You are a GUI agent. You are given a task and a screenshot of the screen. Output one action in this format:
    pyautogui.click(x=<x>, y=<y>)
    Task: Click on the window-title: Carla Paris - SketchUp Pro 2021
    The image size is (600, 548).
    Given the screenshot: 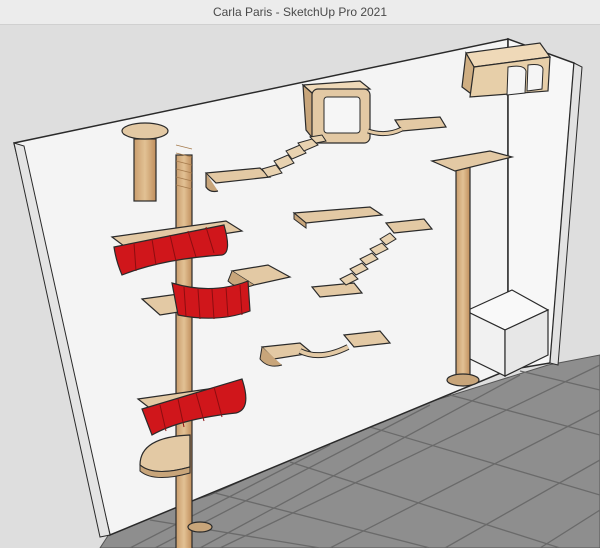 What is the action you would take?
    pyautogui.click(x=300, y=12)
    